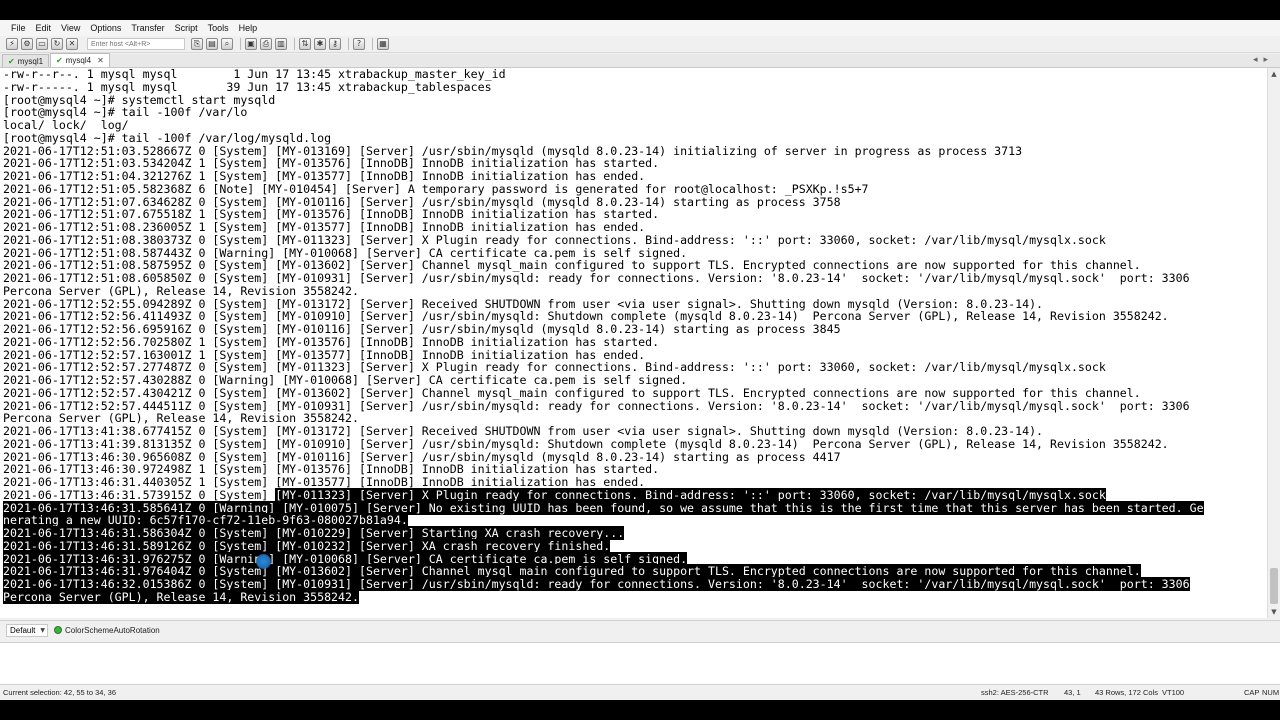  I want to click on copy-icon: ⎘, so click(197, 44).